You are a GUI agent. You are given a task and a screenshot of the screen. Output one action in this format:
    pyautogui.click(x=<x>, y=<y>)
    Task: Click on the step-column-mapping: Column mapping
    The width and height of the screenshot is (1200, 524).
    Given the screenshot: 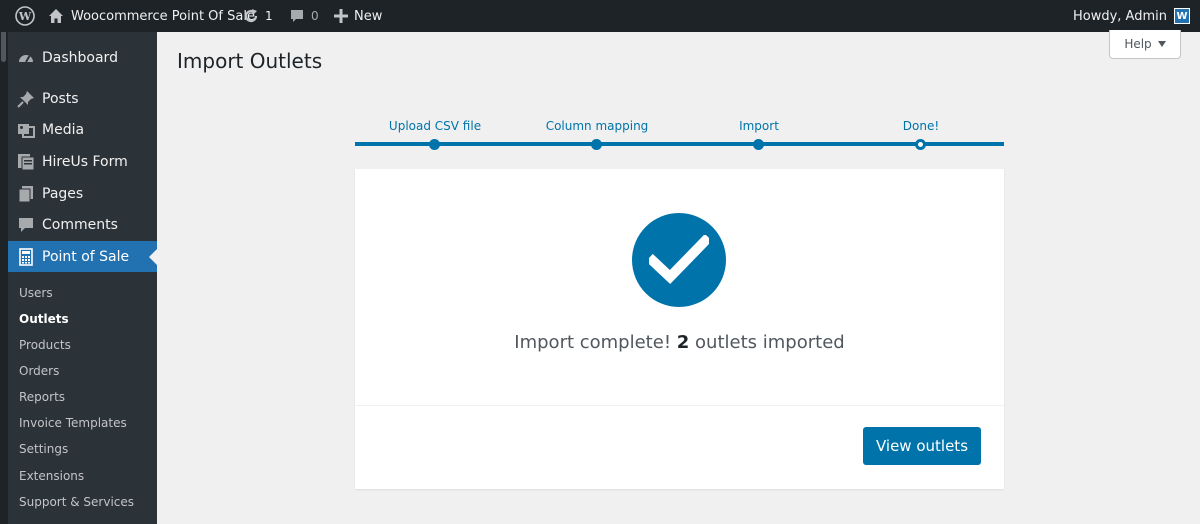 What is the action you would take?
    pyautogui.click(x=597, y=133)
    